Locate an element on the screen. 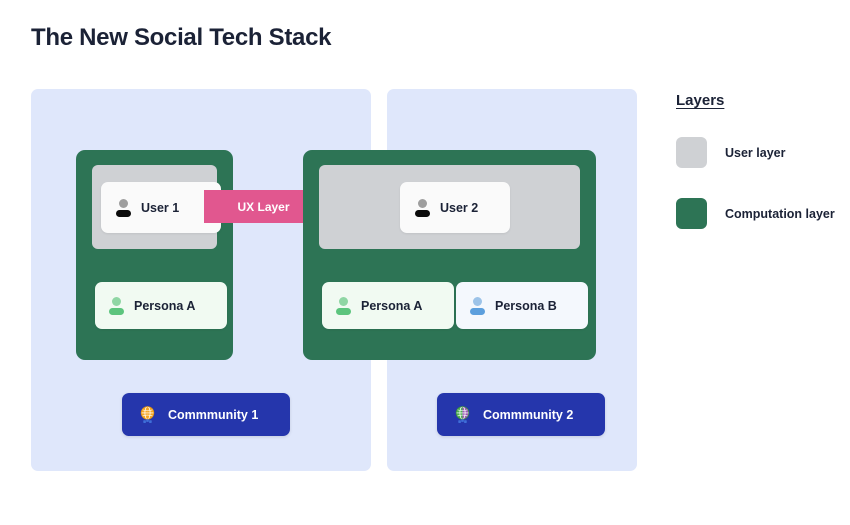  community-button-1: Commmunity 1 is located at coordinates (206, 414).